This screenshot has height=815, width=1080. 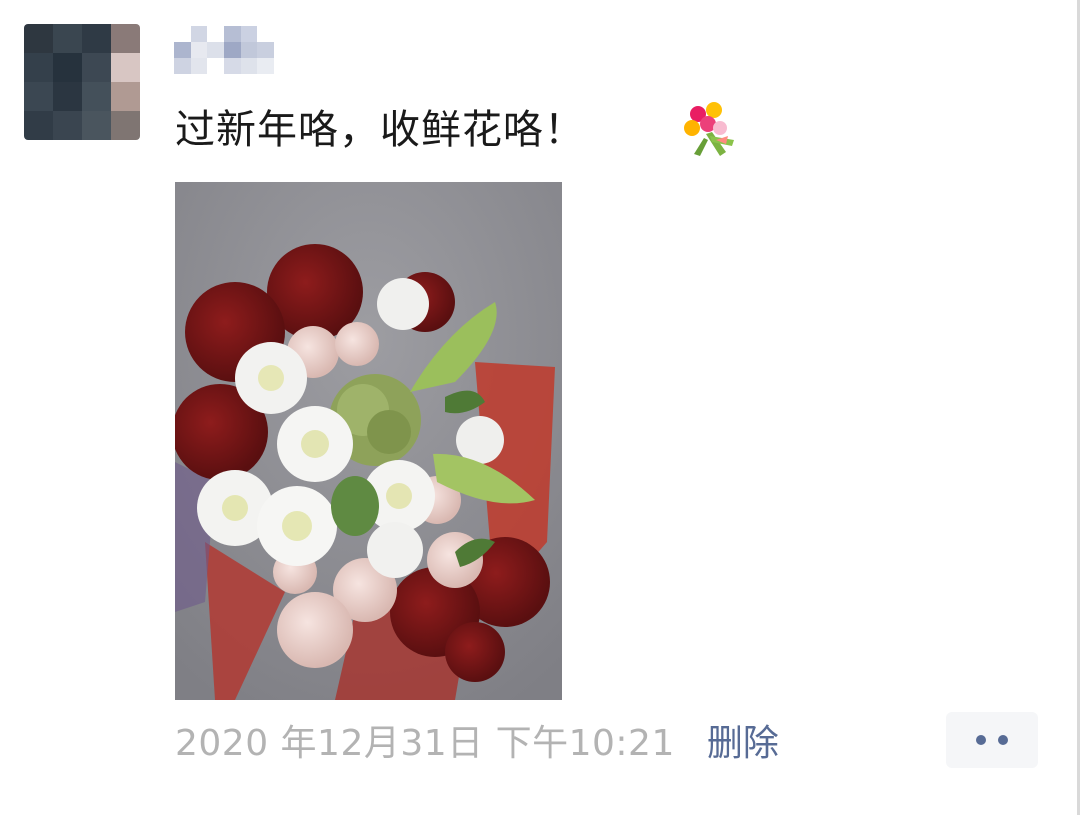 What do you see at coordinates (380, 130) in the screenshot?
I see `post-text: 过新年咯，收鲜花咯！` at bounding box center [380, 130].